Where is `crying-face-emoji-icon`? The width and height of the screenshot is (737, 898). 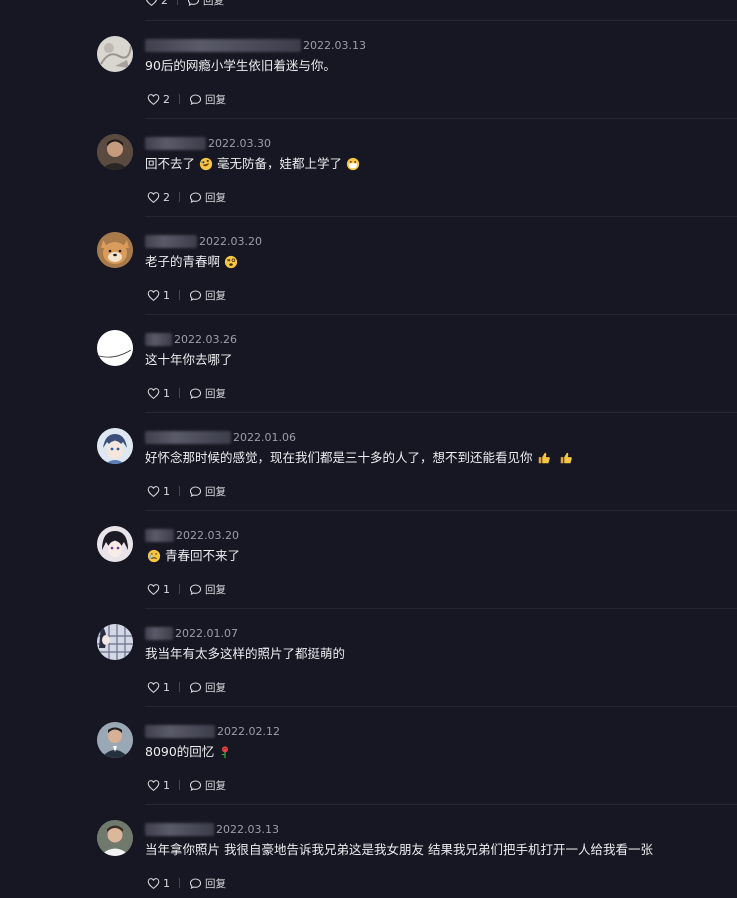
crying-face-emoji-icon is located at coordinates (154, 556).